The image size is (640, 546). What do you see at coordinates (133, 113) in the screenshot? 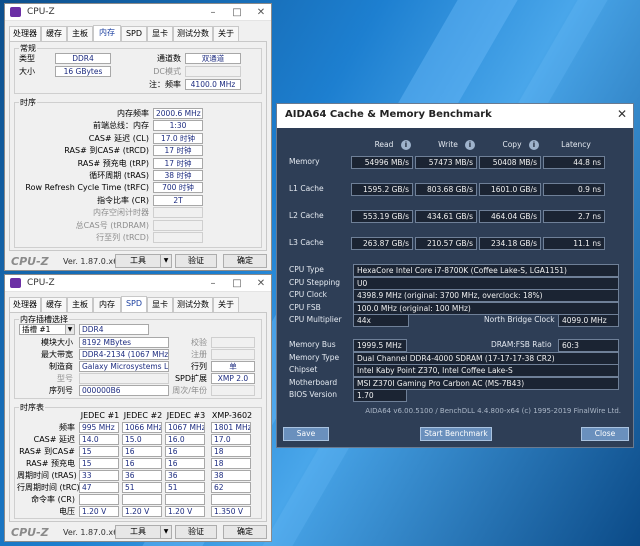
I see `timing-label: 内存频率` at bounding box center [133, 113].